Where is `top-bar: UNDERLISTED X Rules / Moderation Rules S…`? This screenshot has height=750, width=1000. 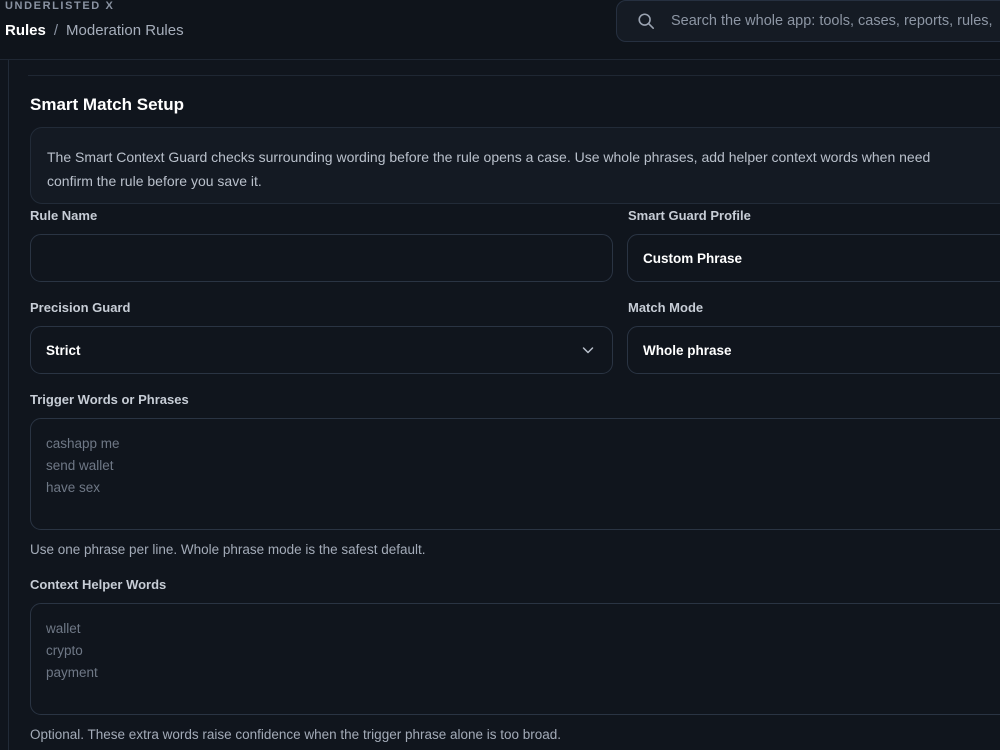 top-bar: UNDERLISTED X Rules / Moderation Rules S… is located at coordinates (500, 30).